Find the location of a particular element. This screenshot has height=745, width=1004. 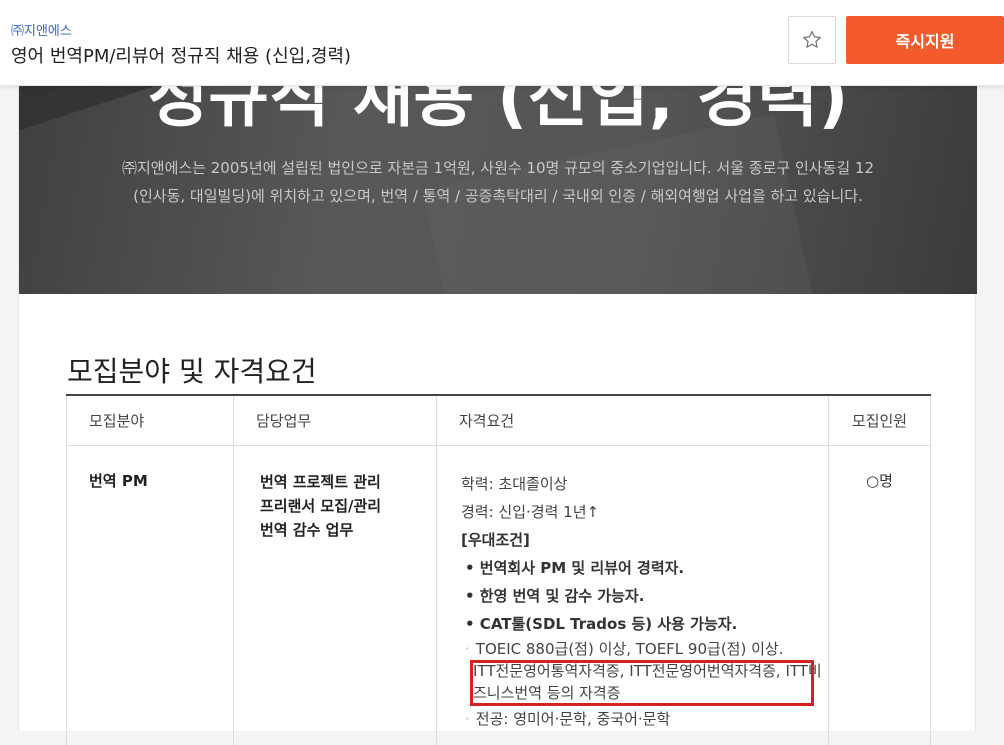

preferred-item: • 번역회사 PM 및 리뷰어 경력자. is located at coordinates (575, 567).